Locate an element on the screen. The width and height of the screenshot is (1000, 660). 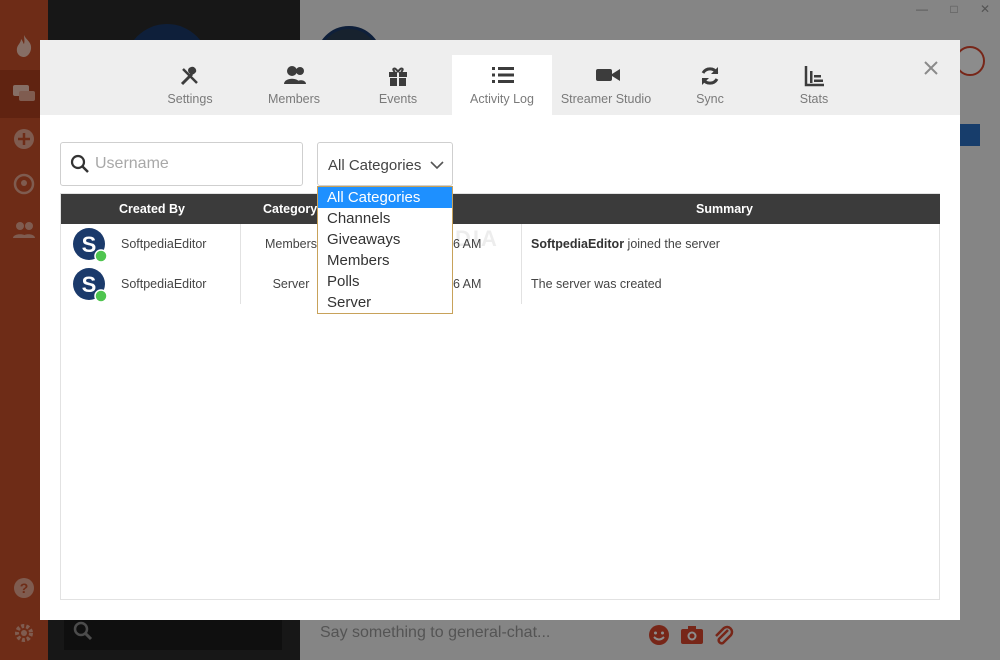
members-icon is located at coordinates (294, 76).